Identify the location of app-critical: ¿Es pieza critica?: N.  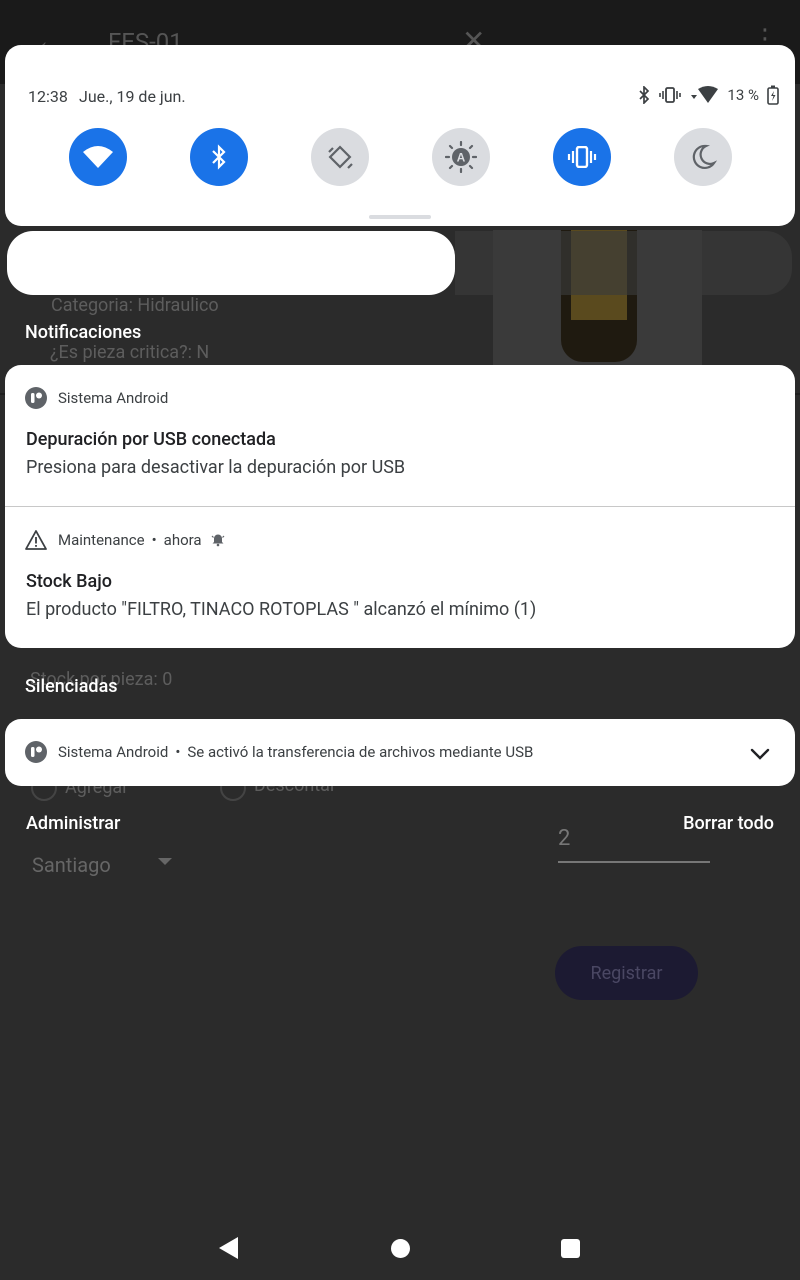
(130, 352).